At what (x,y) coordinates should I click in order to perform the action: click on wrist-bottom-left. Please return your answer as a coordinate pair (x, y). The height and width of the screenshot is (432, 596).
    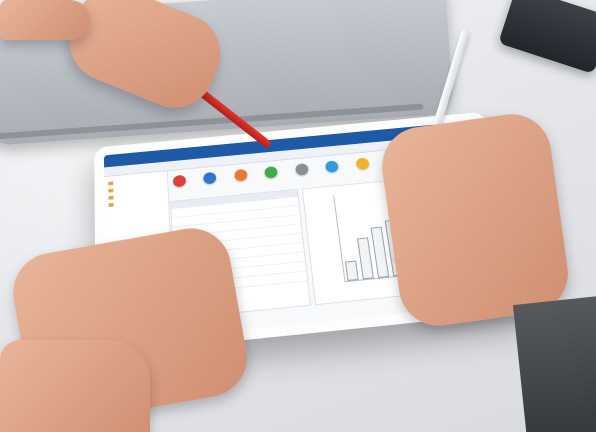
    Looking at the image, I should click on (75, 386).